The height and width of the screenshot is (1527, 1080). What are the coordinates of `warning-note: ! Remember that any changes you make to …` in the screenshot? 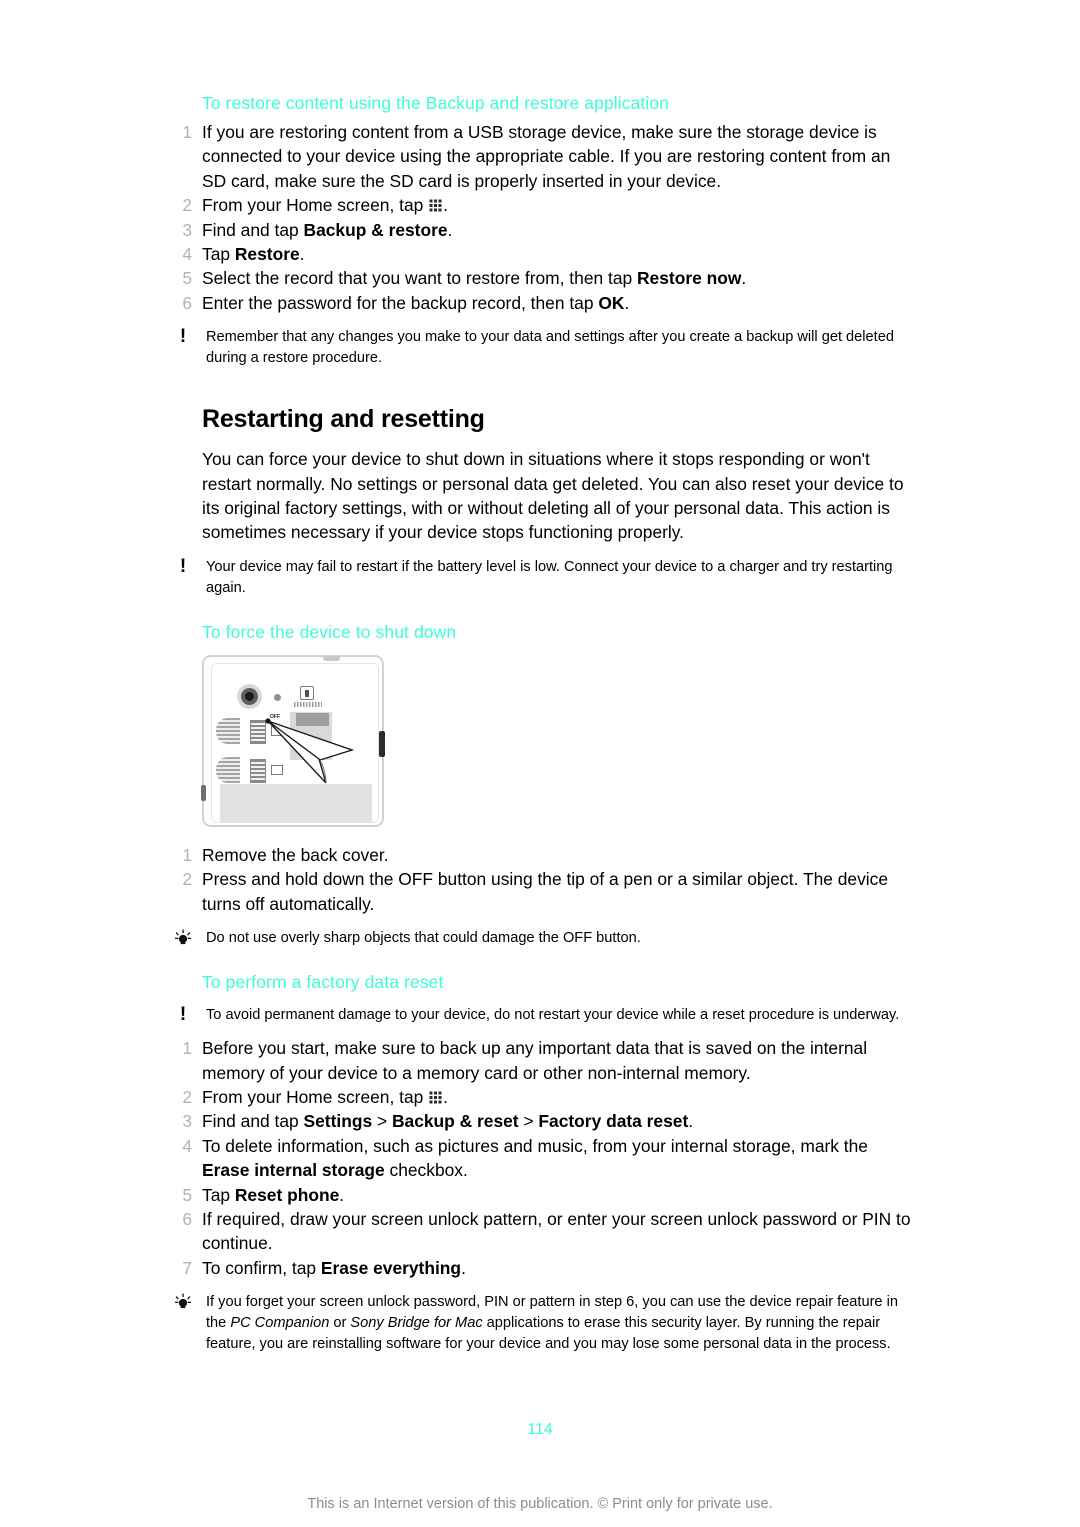 It's located at (542, 348).